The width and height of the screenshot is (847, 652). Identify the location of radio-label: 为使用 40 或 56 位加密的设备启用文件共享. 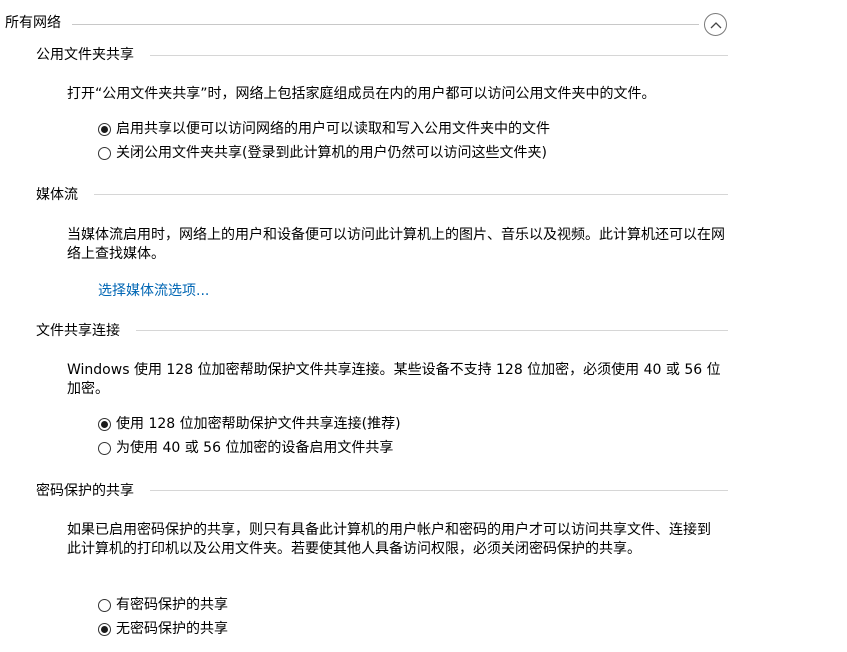
(255, 448).